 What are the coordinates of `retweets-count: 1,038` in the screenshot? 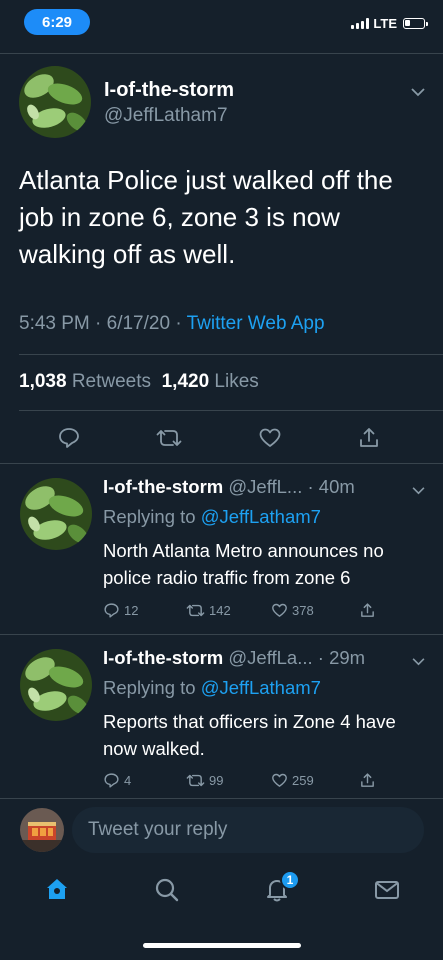 It's located at (43, 381).